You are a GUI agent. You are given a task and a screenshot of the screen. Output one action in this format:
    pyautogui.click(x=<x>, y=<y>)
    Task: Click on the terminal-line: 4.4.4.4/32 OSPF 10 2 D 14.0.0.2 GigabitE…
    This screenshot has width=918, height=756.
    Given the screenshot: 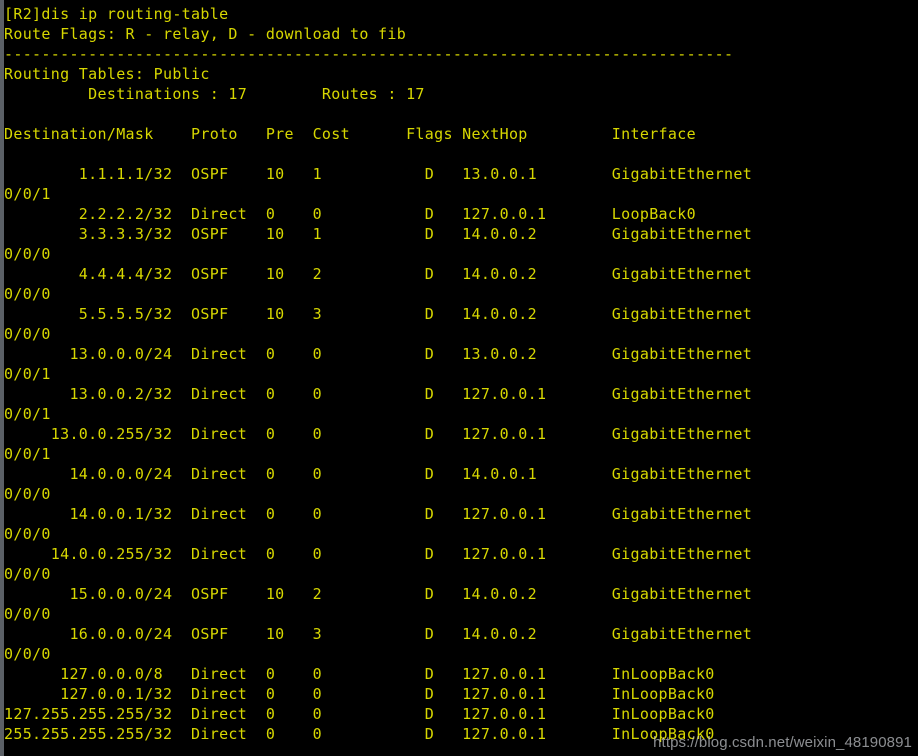 What is the action you would take?
    pyautogui.click(x=378, y=274)
    